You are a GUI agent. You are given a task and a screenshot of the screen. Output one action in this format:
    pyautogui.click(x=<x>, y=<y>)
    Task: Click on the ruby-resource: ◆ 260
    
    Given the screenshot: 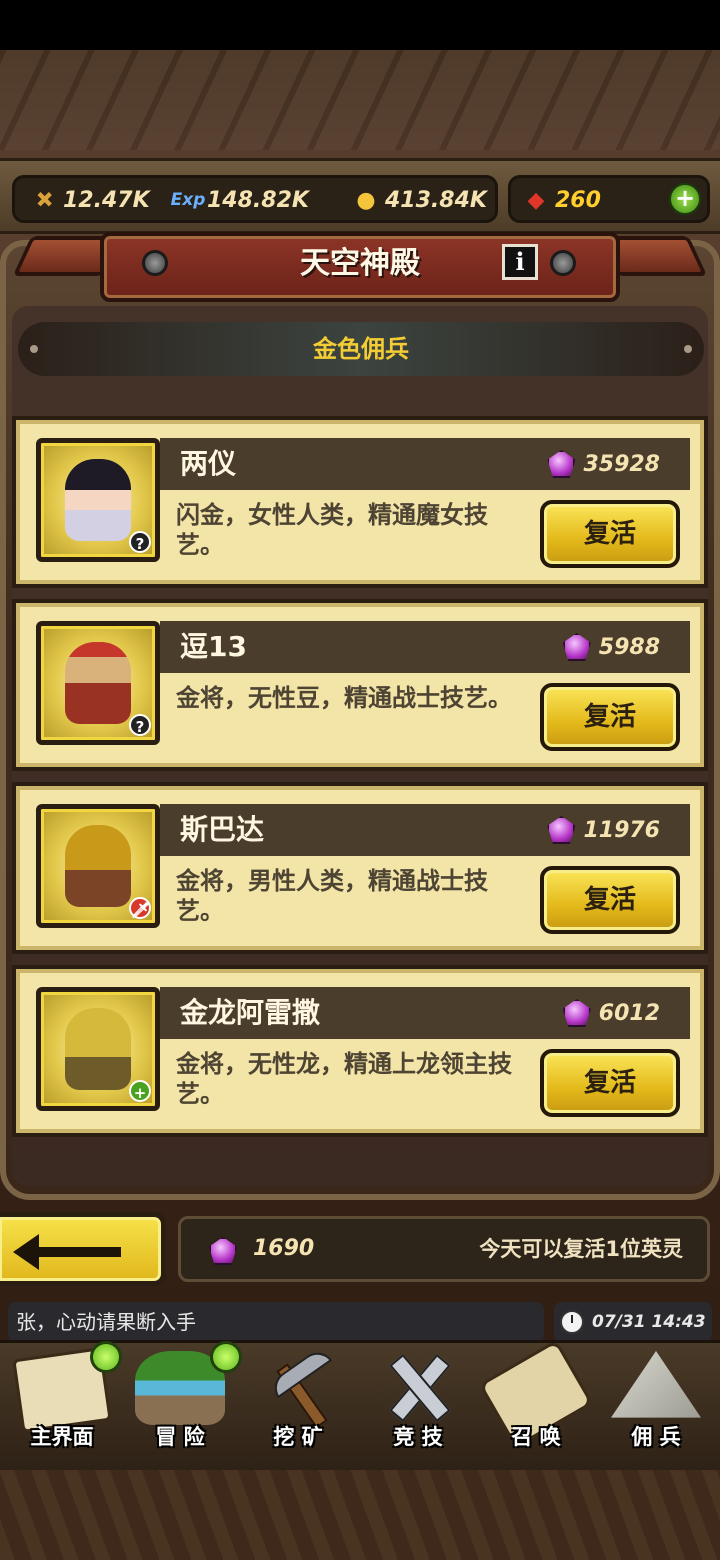 What is the action you would take?
    pyautogui.click(x=561, y=200)
    